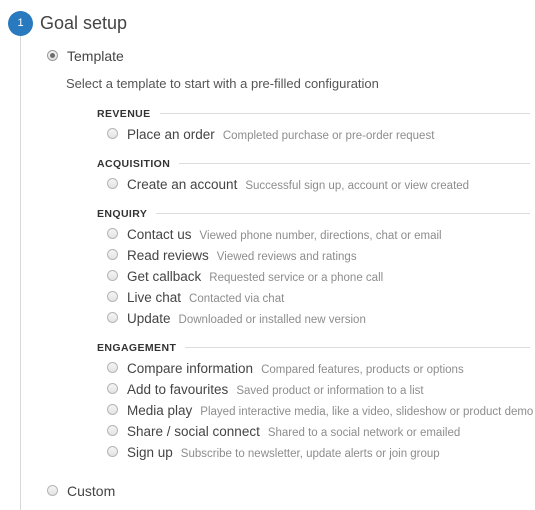  I want to click on template-option-name: Read reviews, so click(168, 255).